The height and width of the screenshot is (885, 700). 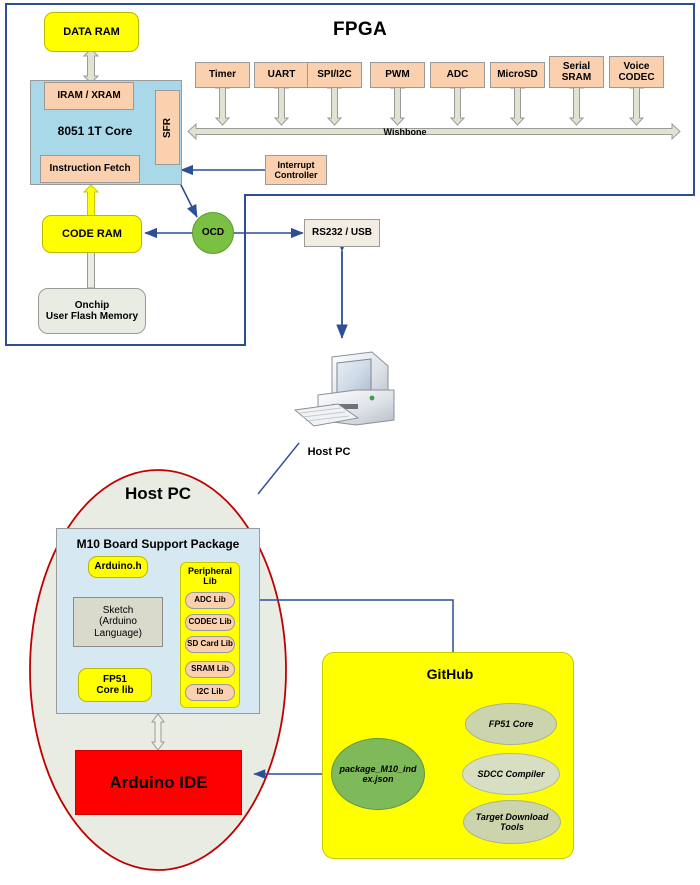 I want to click on host-pc-caption: Host PC, so click(x=329, y=451).